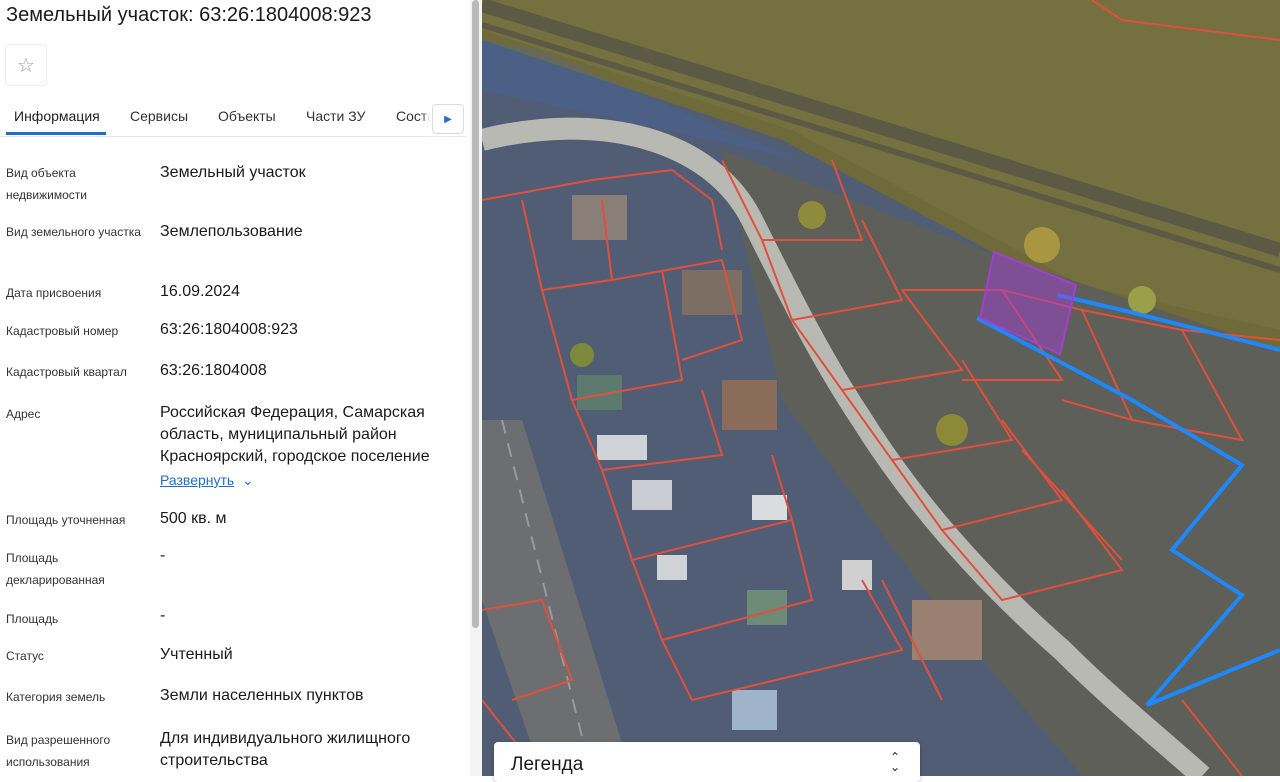 This screenshot has height=782, width=1280. What do you see at coordinates (335, 116) in the screenshot?
I see `tab-parts: Части ЗУ` at bounding box center [335, 116].